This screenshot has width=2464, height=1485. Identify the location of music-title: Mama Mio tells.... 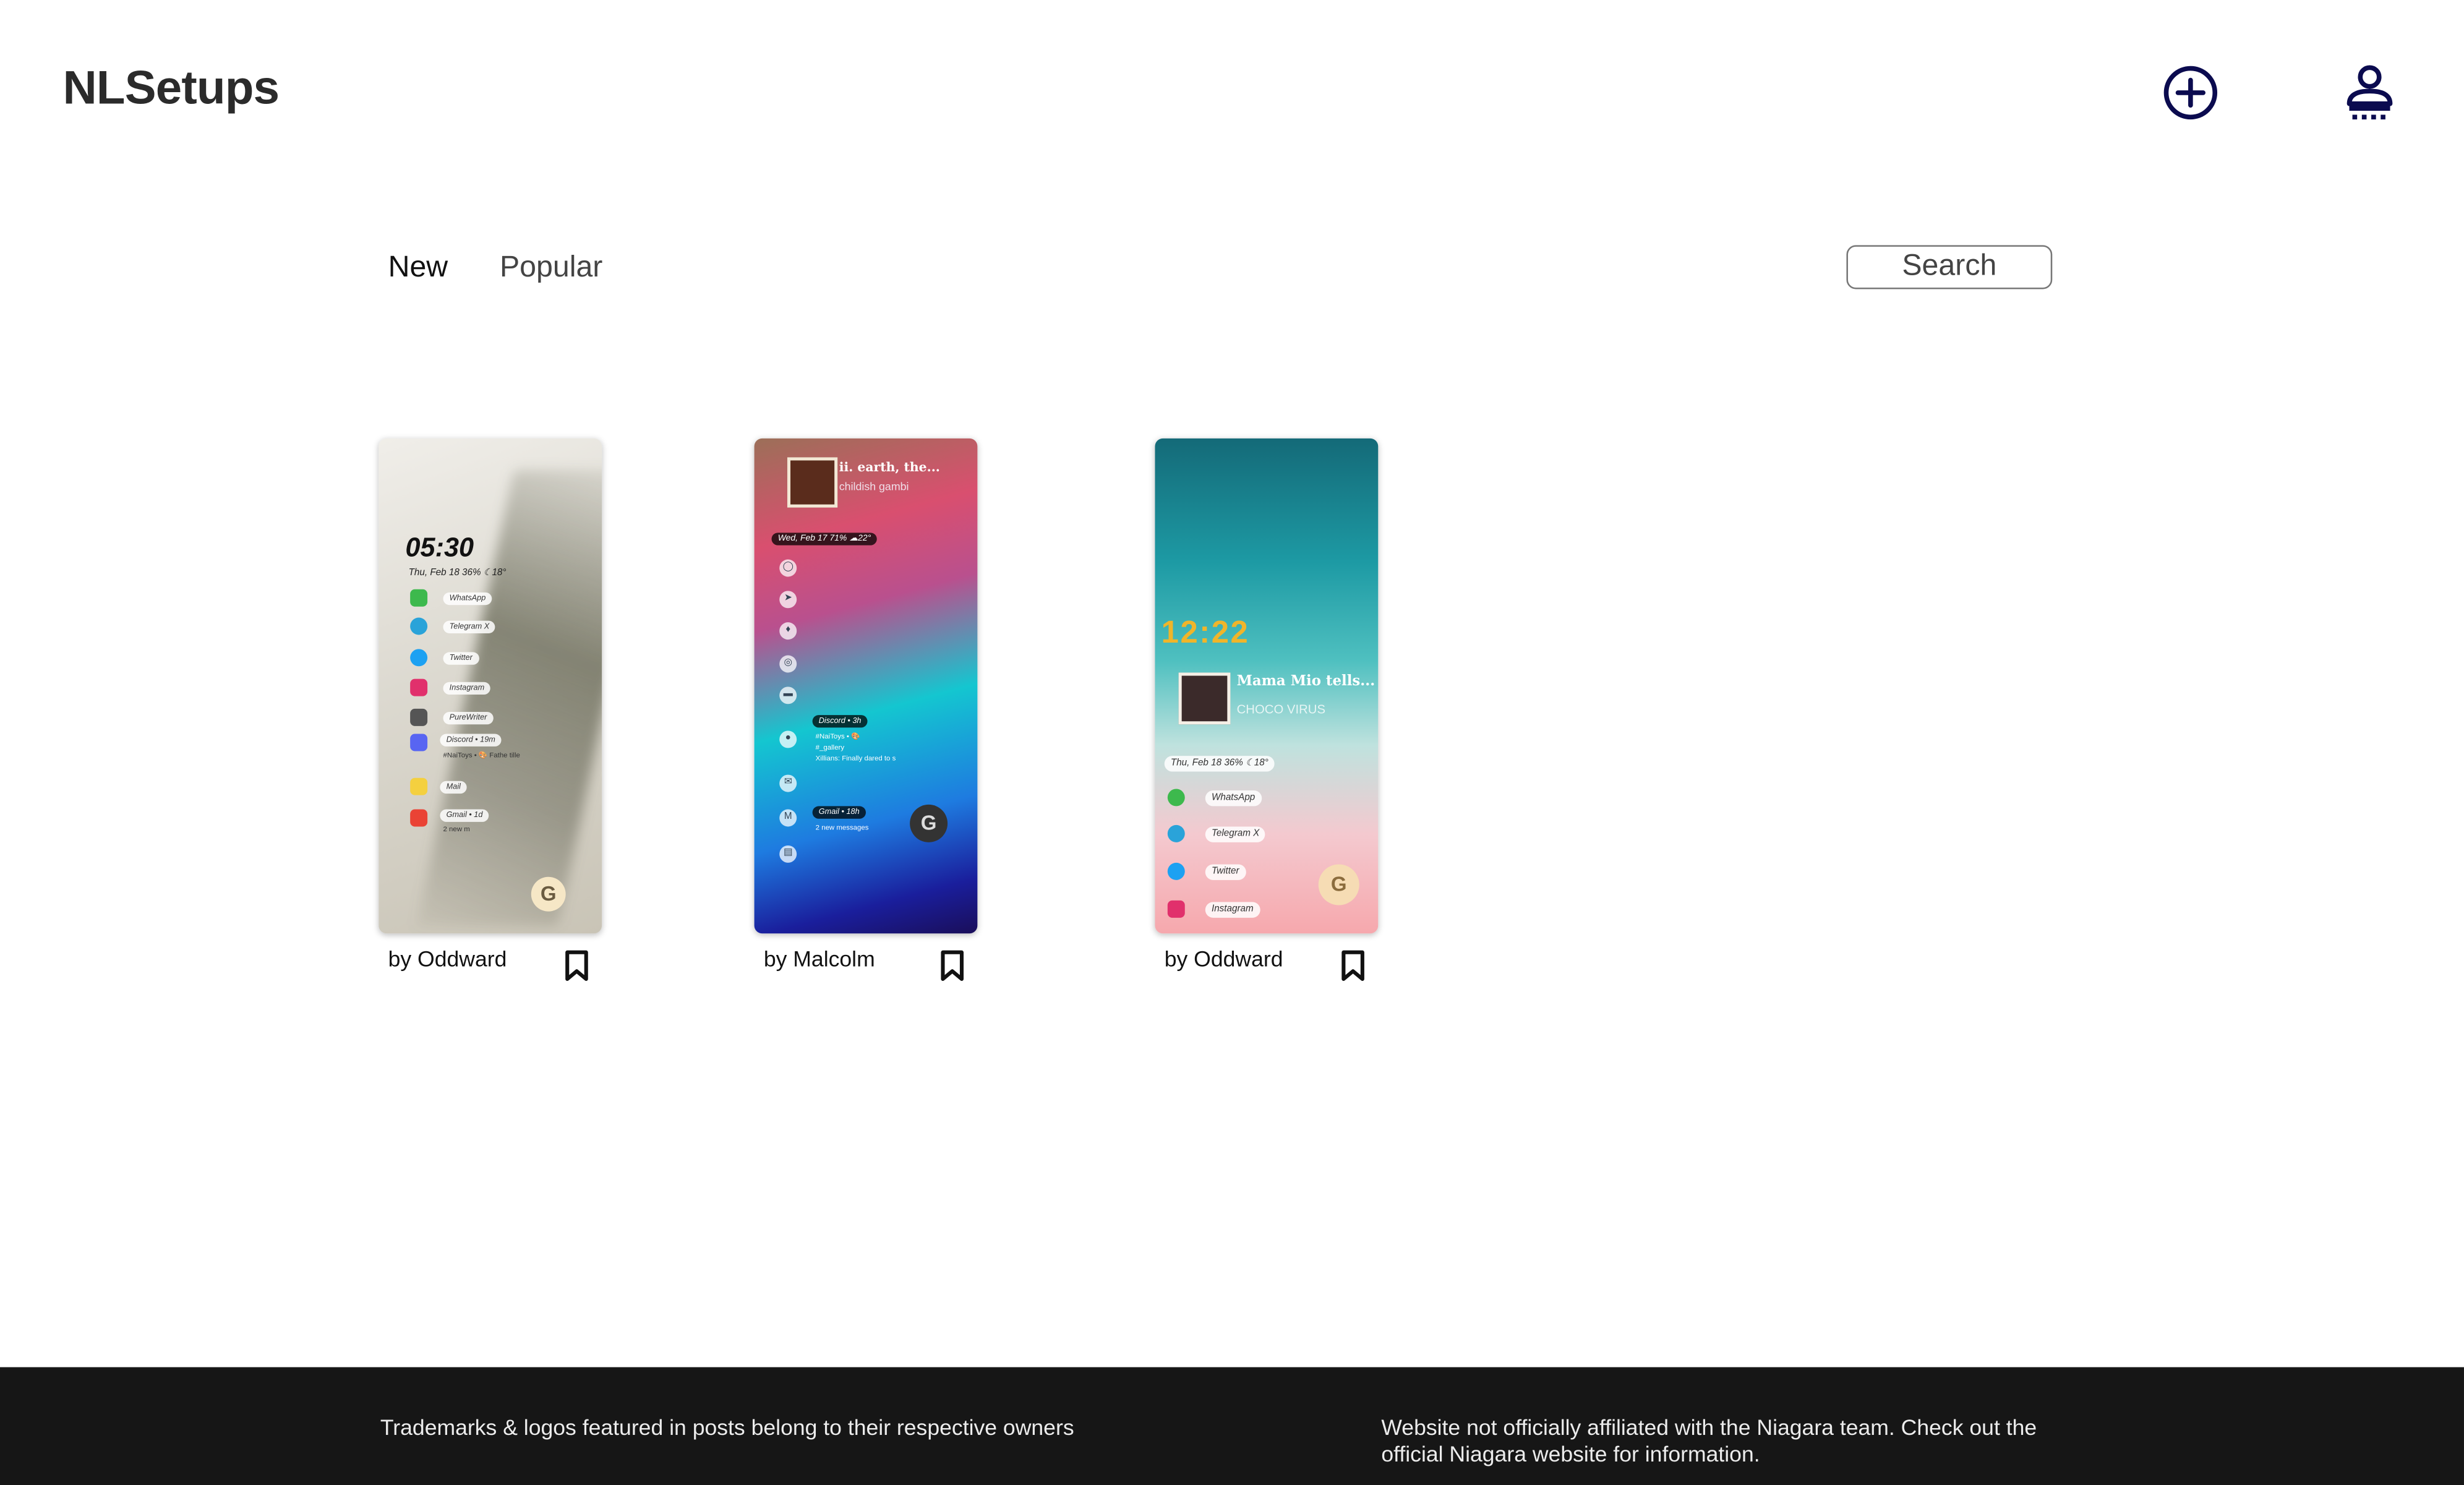
(1305, 682).